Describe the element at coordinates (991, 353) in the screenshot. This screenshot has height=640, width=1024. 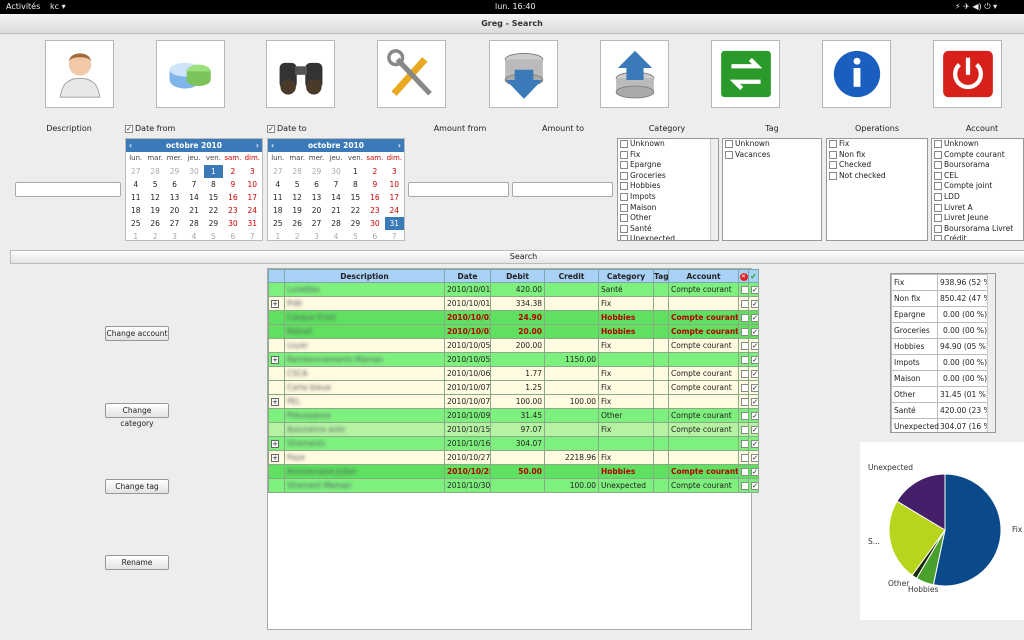
I see `stats-scrollbar` at that location.